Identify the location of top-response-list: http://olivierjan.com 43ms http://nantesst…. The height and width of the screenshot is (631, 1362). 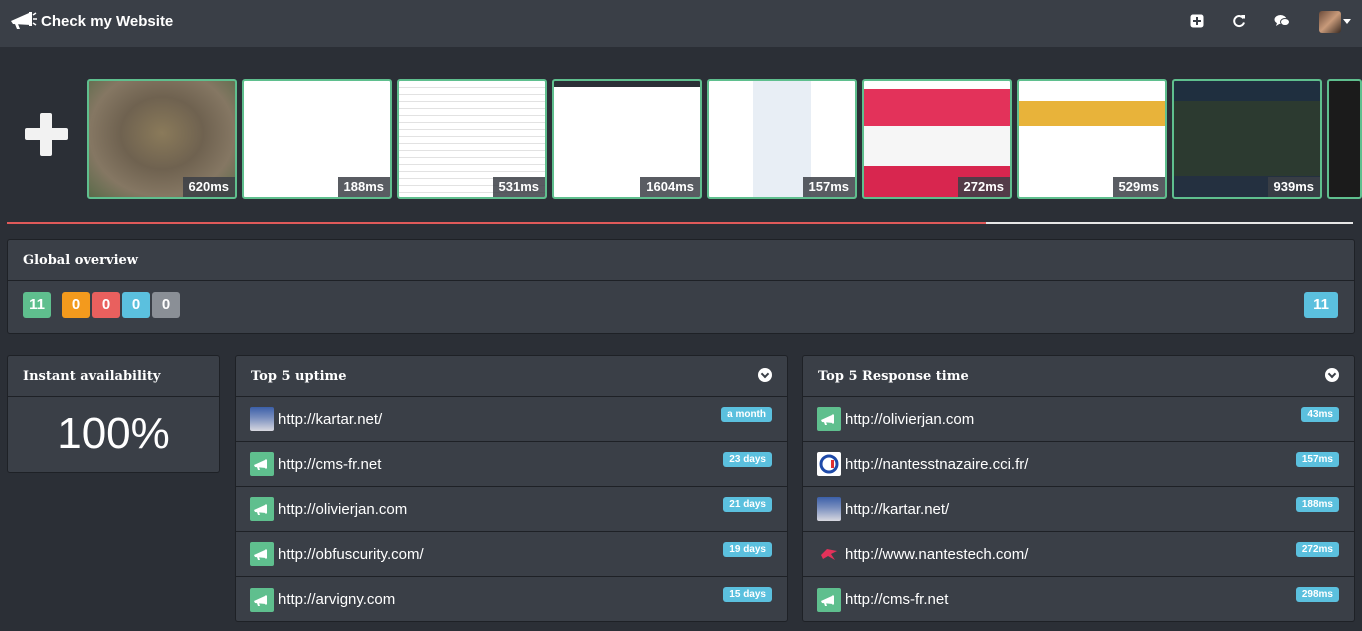
(1078, 509).